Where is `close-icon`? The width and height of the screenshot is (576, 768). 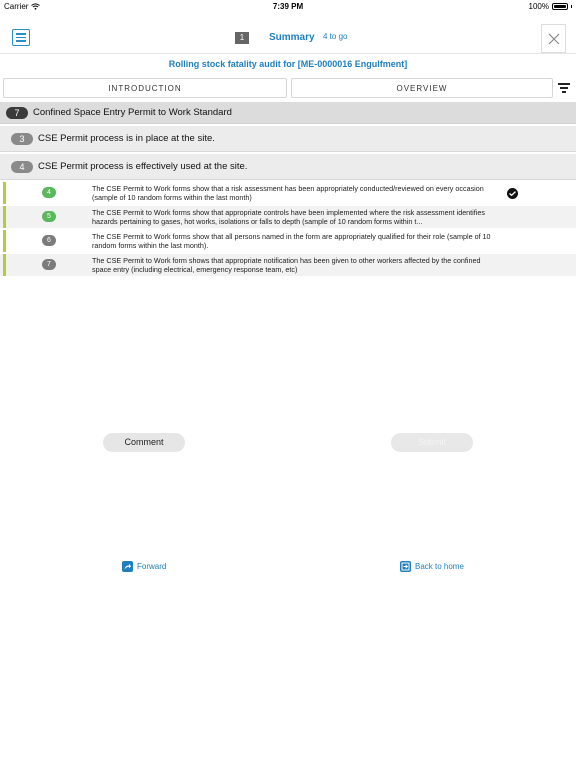
close-icon is located at coordinates (554, 39).